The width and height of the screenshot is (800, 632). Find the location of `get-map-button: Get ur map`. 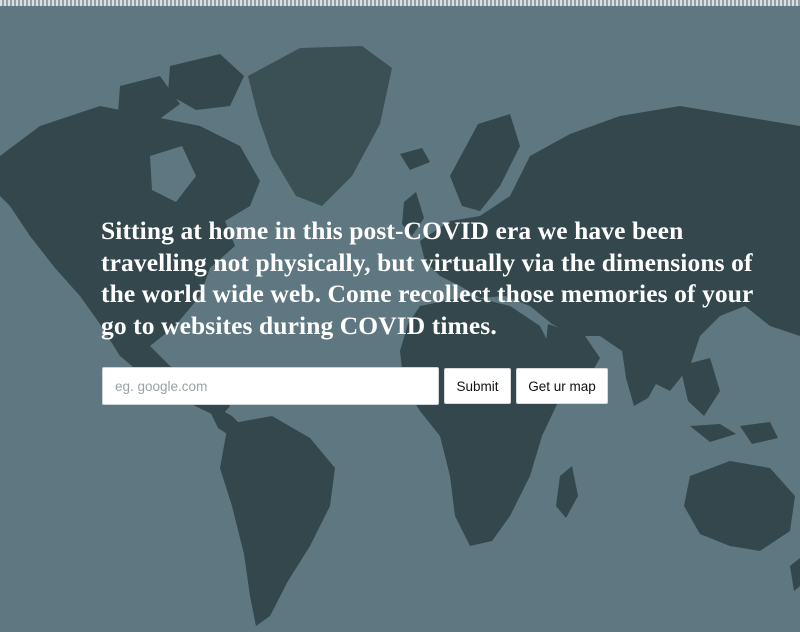

get-map-button: Get ur map is located at coordinates (562, 386).